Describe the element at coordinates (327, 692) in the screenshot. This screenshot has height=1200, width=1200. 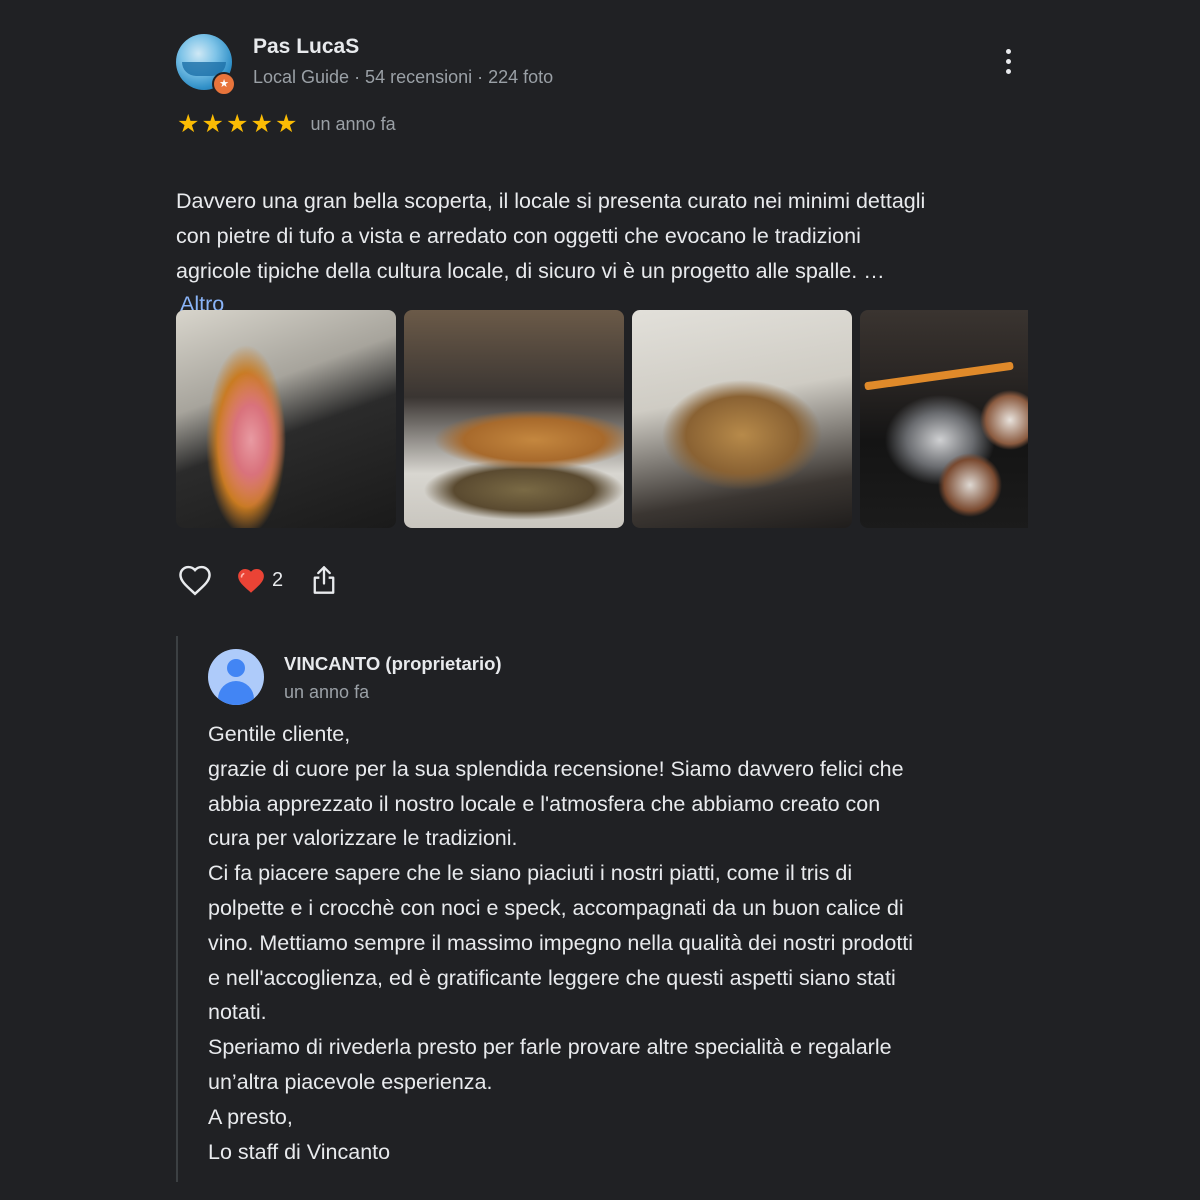
I see `owner-reply-date: un anno fa` at that location.